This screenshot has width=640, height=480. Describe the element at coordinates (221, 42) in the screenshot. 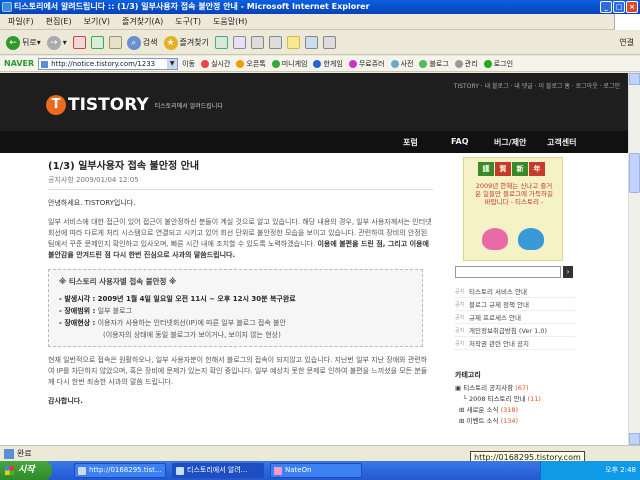

I see `history-icon` at that location.